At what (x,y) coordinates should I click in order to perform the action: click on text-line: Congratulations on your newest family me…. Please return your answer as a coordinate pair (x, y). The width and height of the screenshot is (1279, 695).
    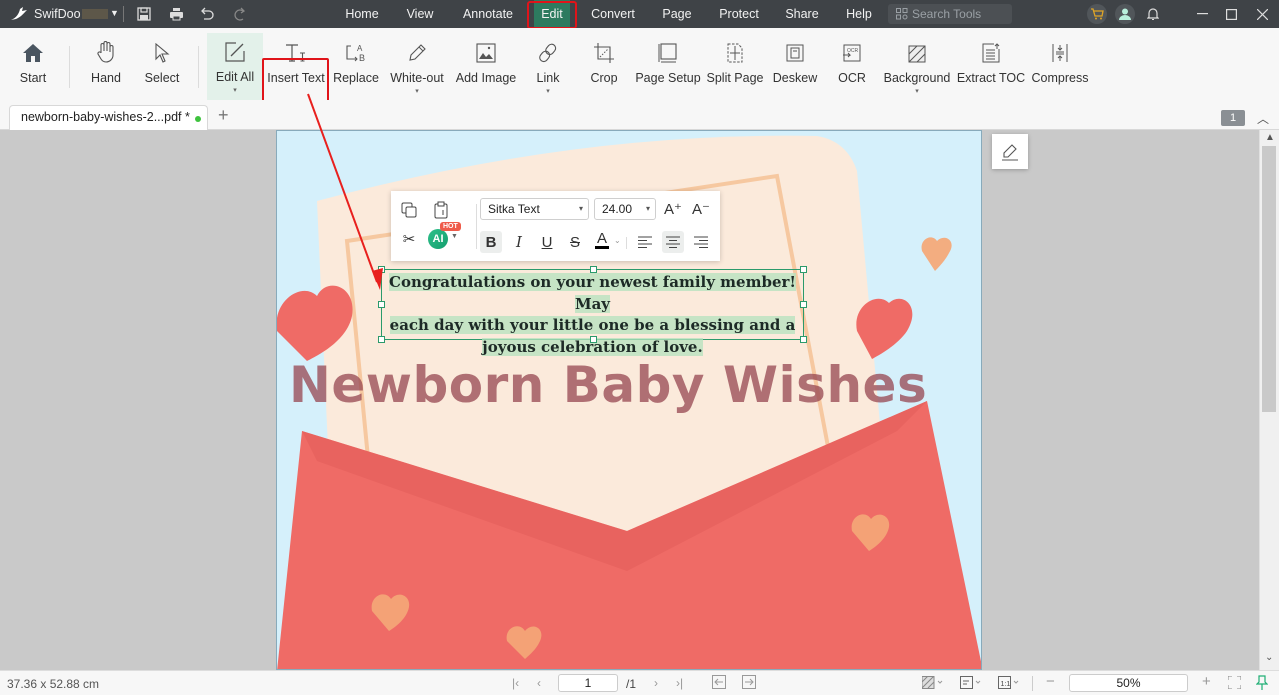
    Looking at the image, I should click on (592, 293).